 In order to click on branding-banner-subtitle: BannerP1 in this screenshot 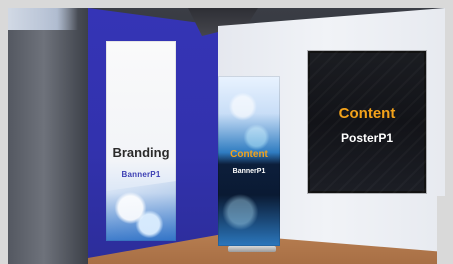, I will do `click(141, 174)`.